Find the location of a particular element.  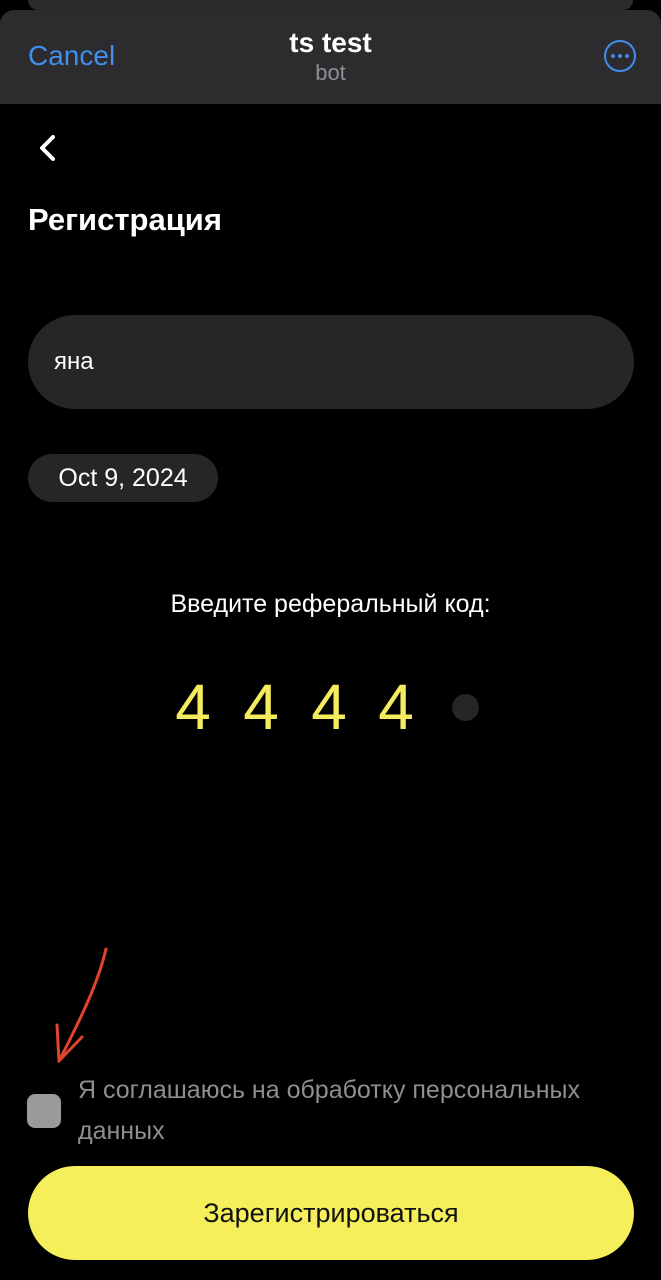

background-sheet-edge is located at coordinates (330, 5).